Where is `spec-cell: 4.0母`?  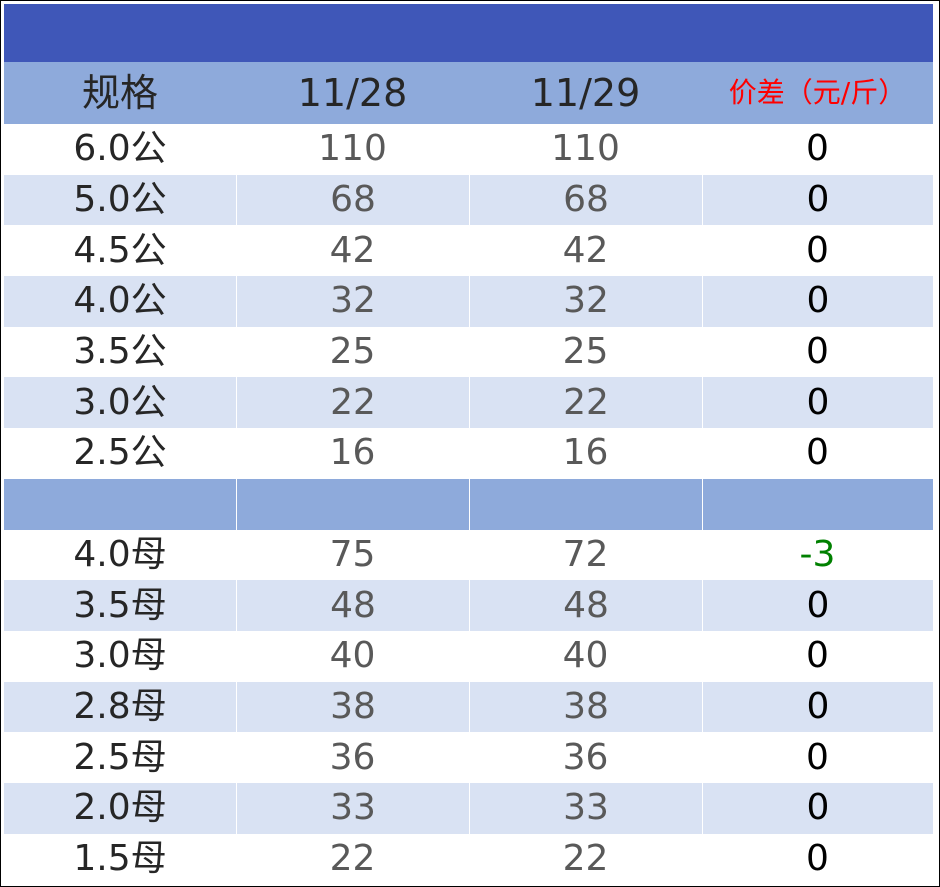
spec-cell: 4.0母 is located at coordinates (120, 554).